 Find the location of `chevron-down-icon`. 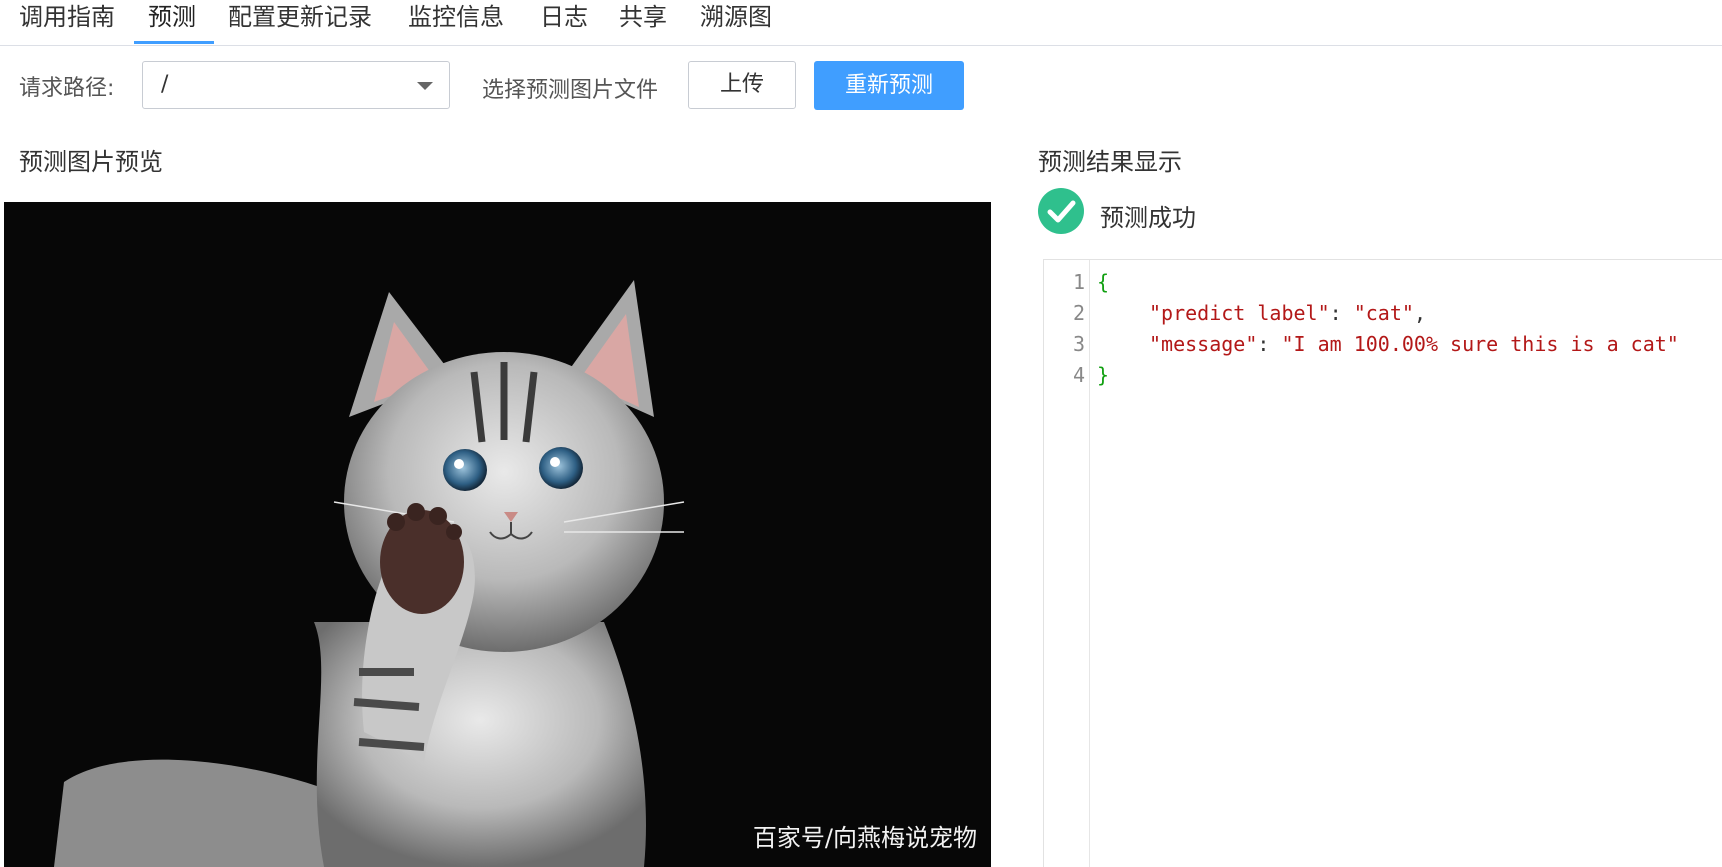

chevron-down-icon is located at coordinates (425, 86).